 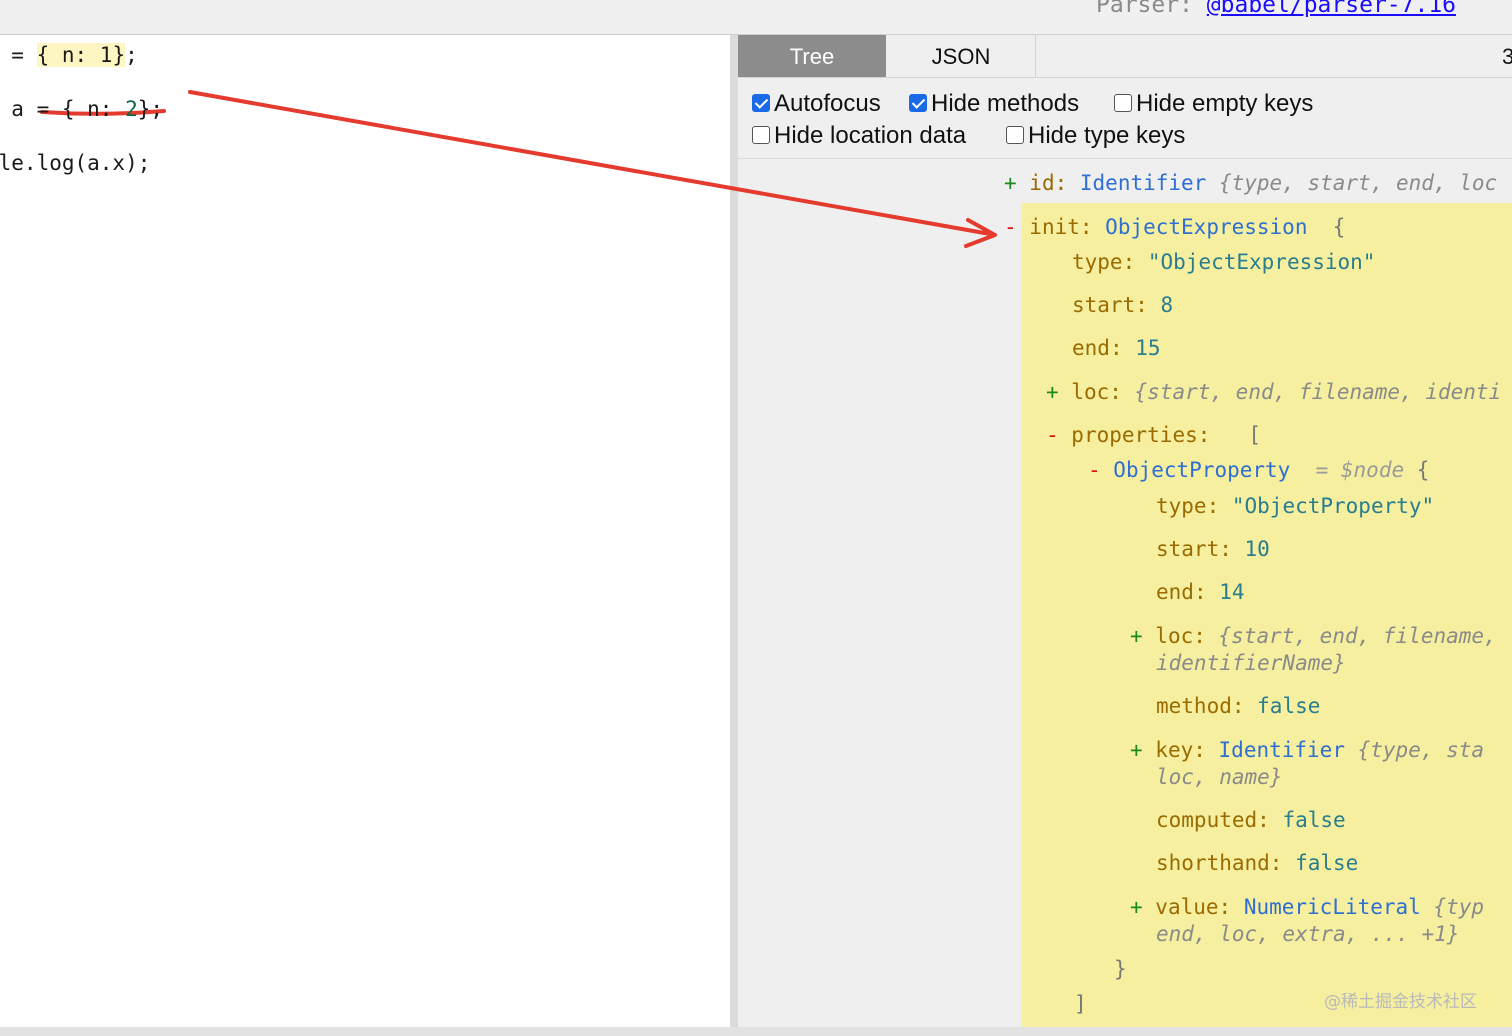 I want to click on tree-brace: {, so click(x=1423, y=470).